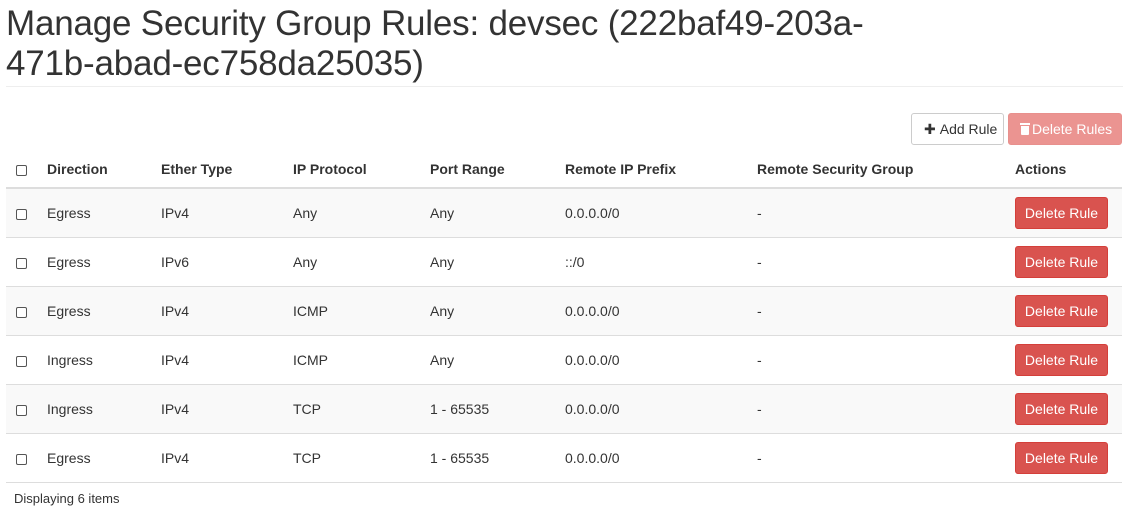 The image size is (1137, 526). I want to click on cell-ether-type: IPv6, so click(227, 262).